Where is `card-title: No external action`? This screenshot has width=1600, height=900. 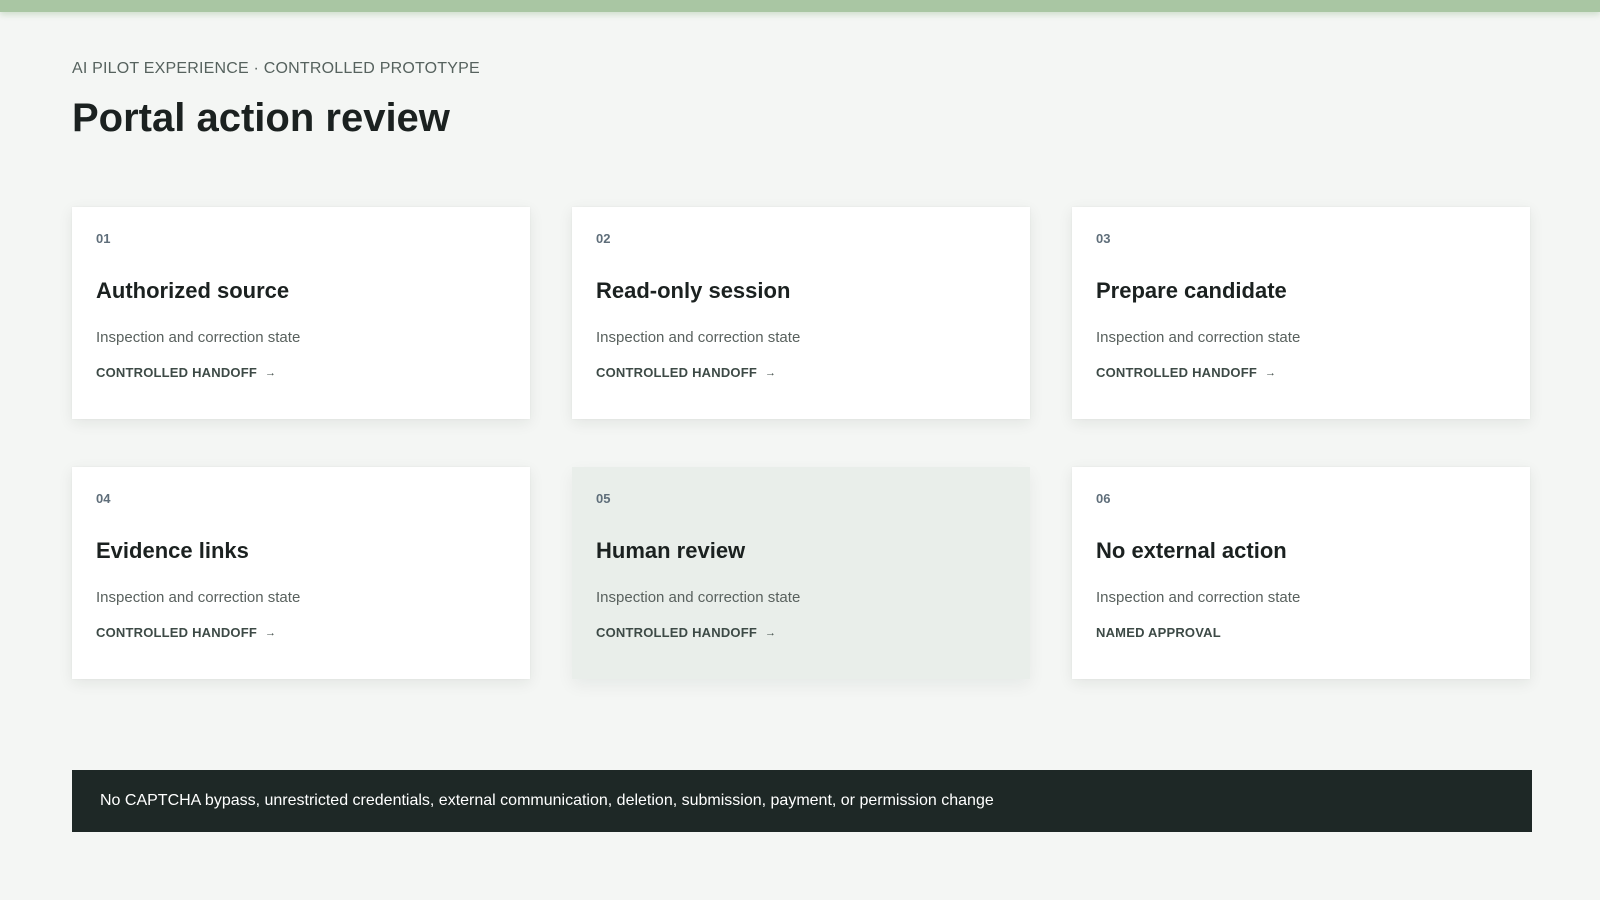
card-title: No external action is located at coordinates (1191, 550).